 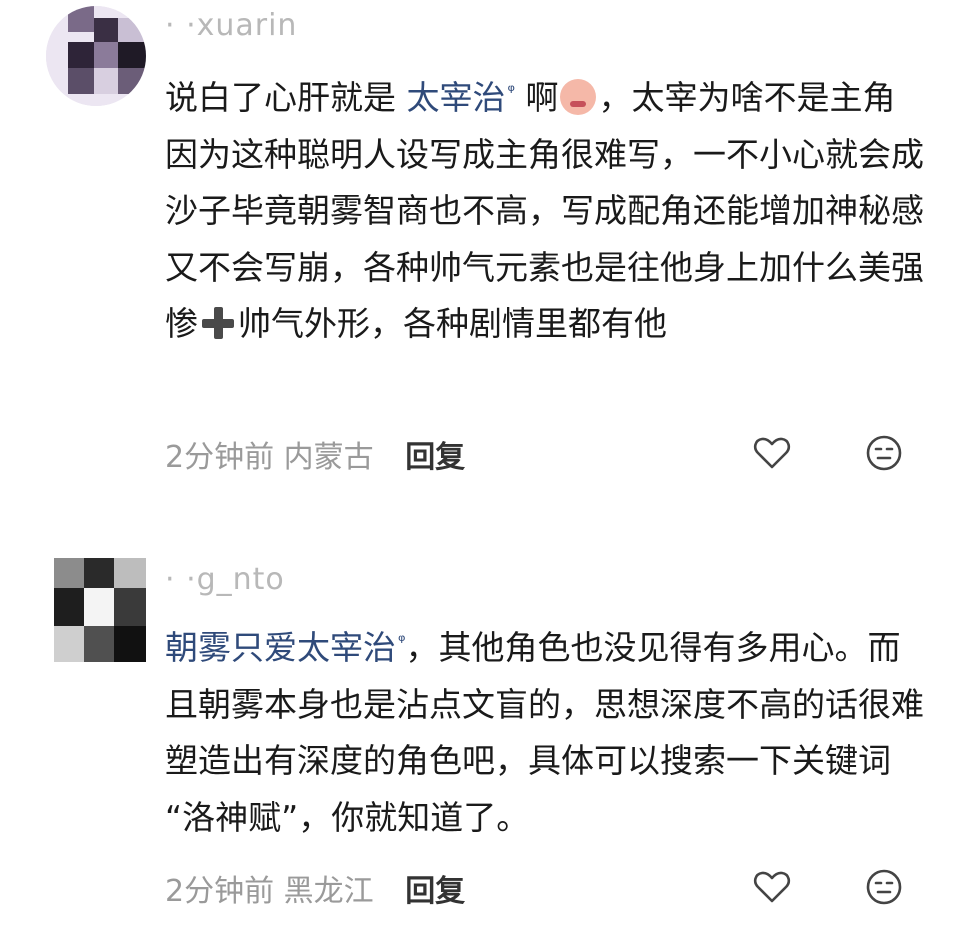 What do you see at coordinates (280, 647) in the screenshot?
I see `keyword-link: 朝雾只爱太宰治` at bounding box center [280, 647].